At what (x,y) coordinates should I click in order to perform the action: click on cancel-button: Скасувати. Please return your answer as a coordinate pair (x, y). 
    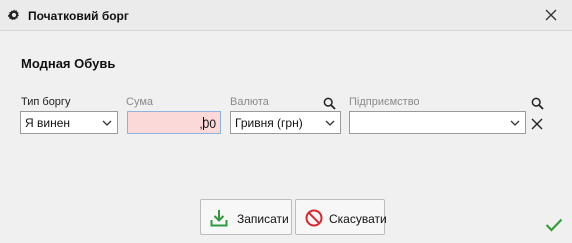
    Looking at the image, I should click on (341, 217).